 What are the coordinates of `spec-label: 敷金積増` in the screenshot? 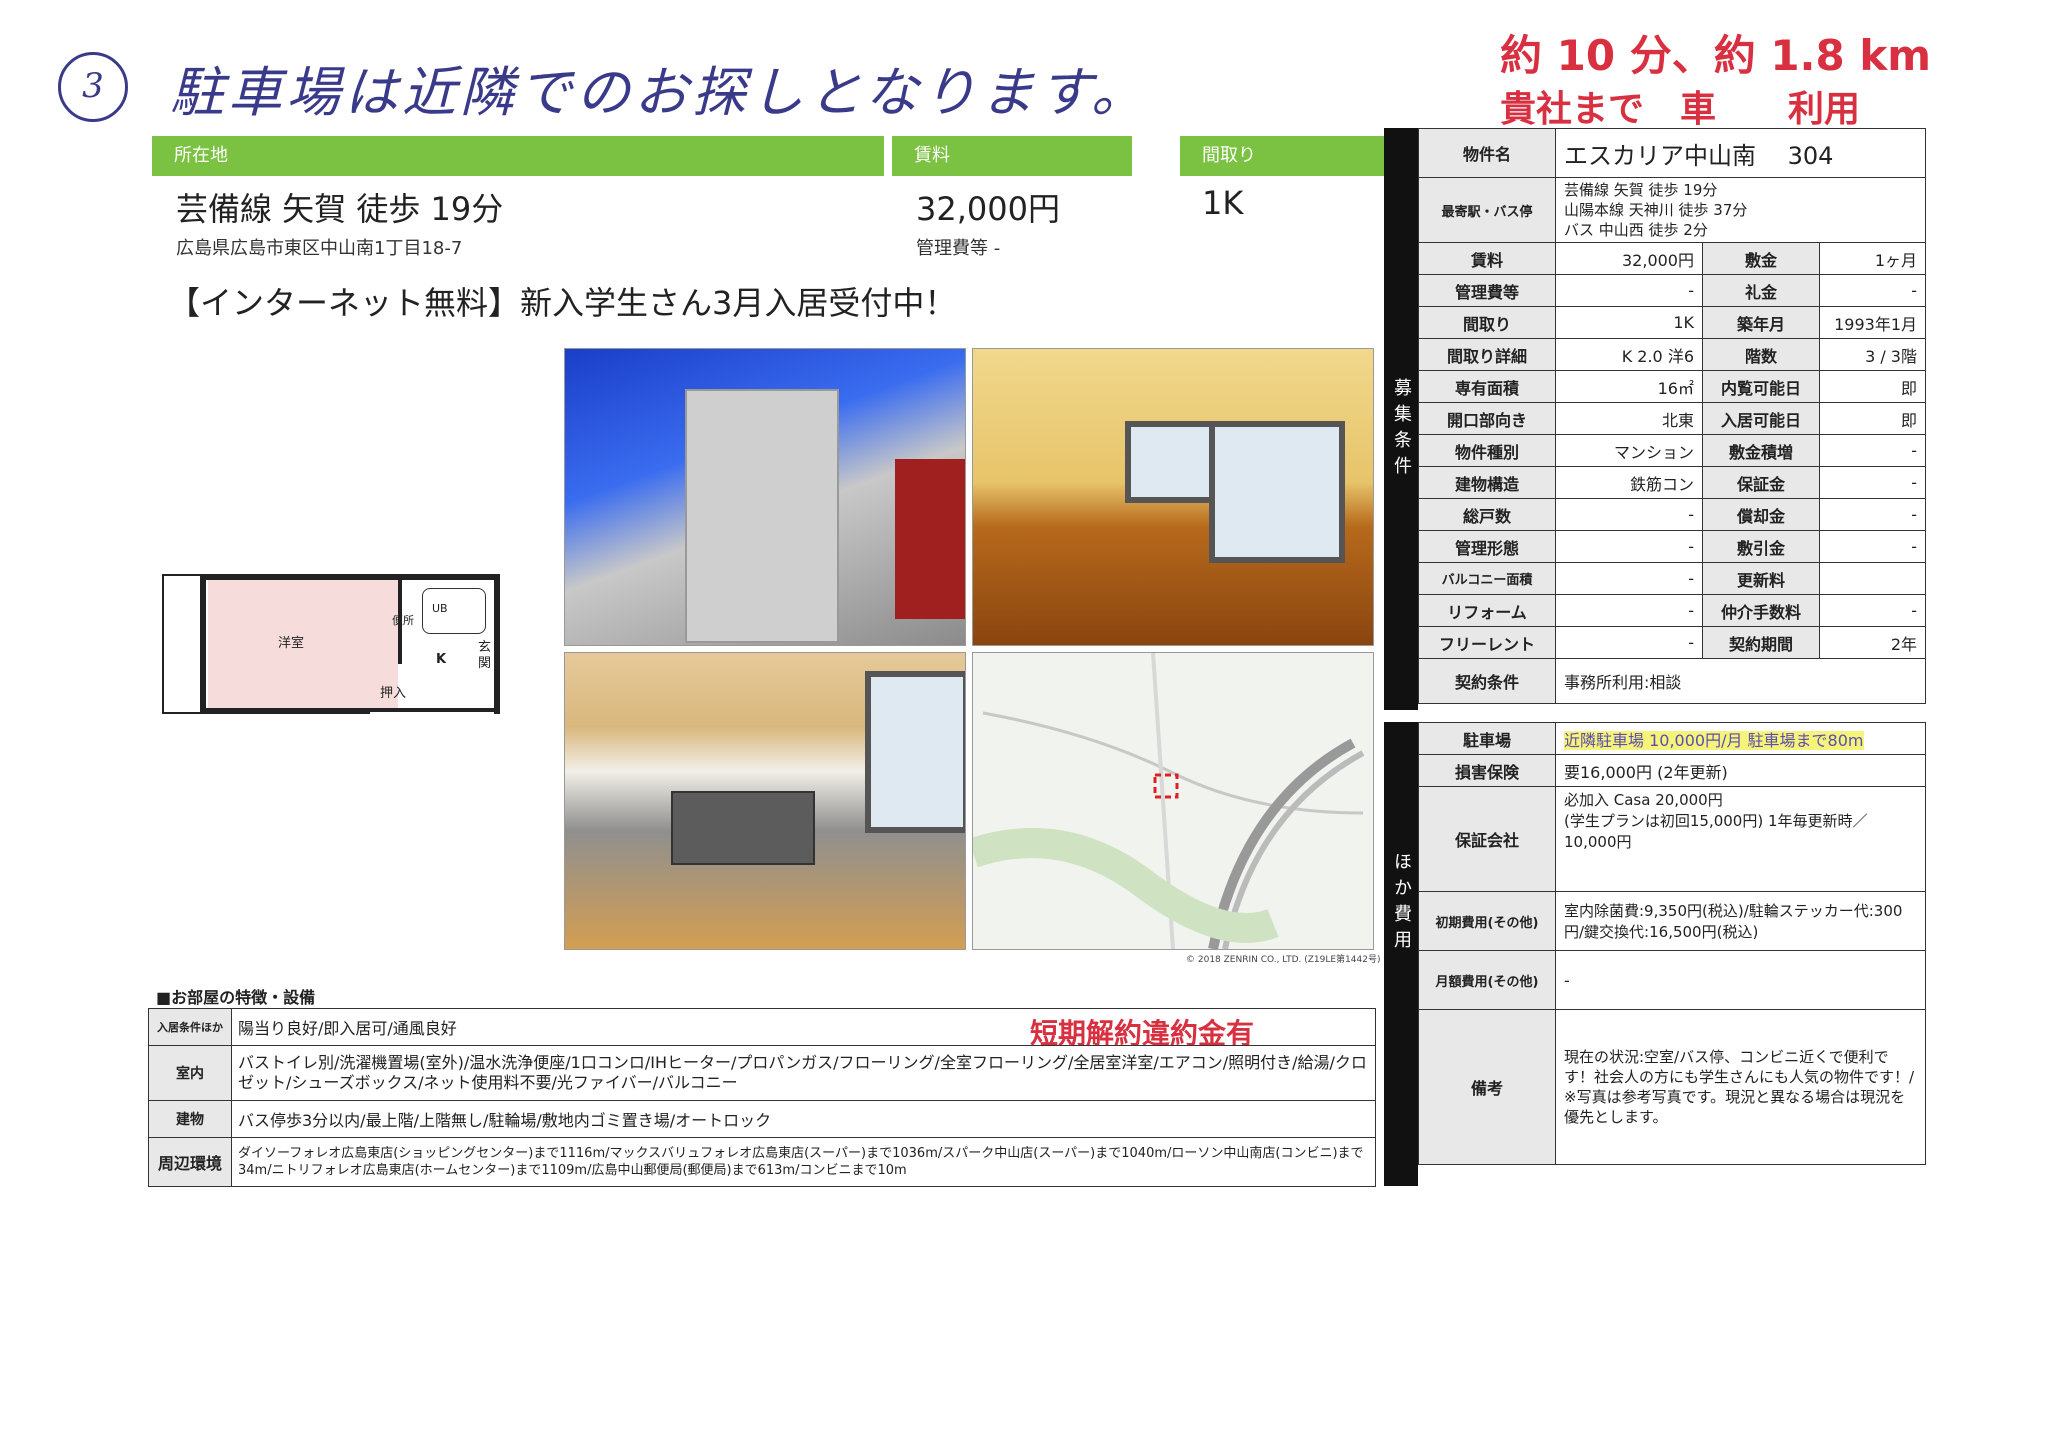 It's located at (1761, 450).